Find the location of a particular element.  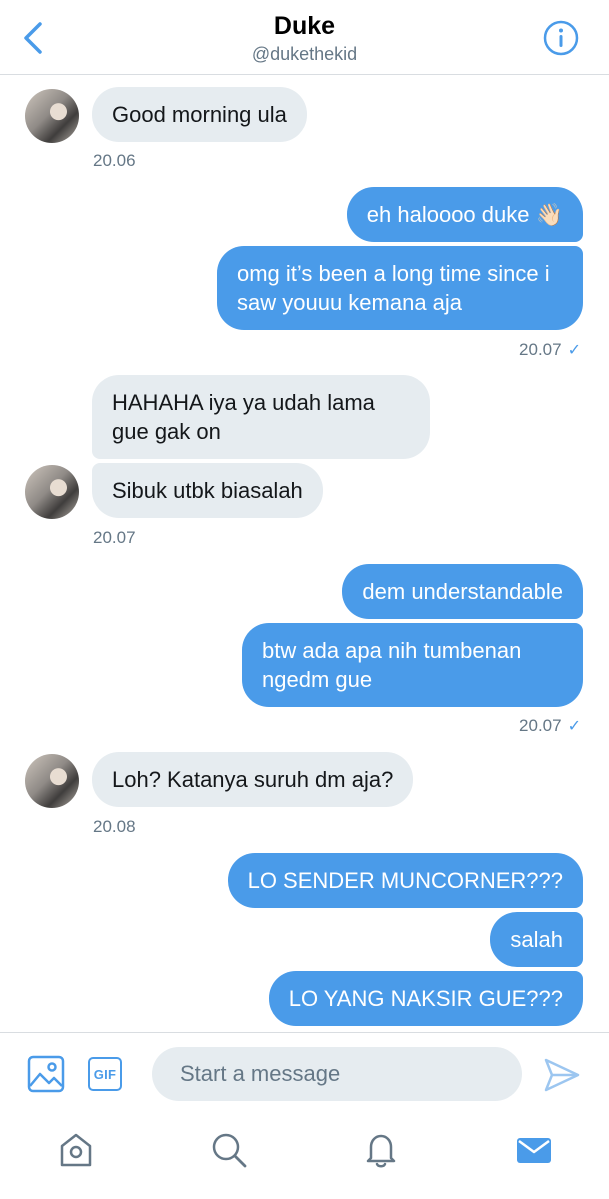

message-bubble-outgoing: dem understandable is located at coordinates (462, 591).